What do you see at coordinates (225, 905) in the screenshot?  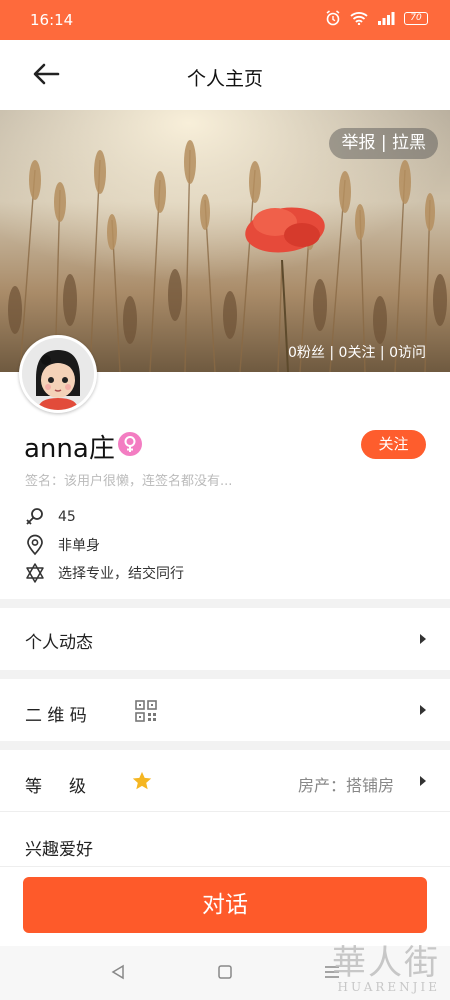 I see `chat-button: 对话` at bounding box center [225, 905].